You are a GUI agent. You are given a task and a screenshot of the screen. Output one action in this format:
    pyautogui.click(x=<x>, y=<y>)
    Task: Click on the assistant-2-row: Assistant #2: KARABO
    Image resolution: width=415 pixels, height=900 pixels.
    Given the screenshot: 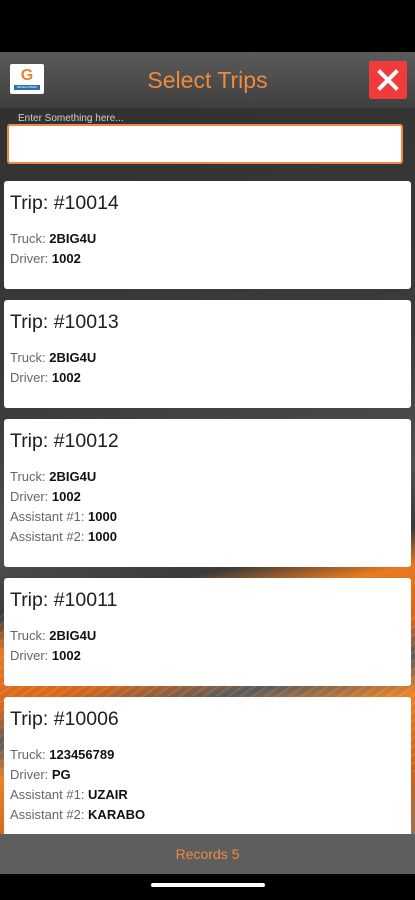 What is the action you would take?
    pyautogui.click(x=78, y=814)
    